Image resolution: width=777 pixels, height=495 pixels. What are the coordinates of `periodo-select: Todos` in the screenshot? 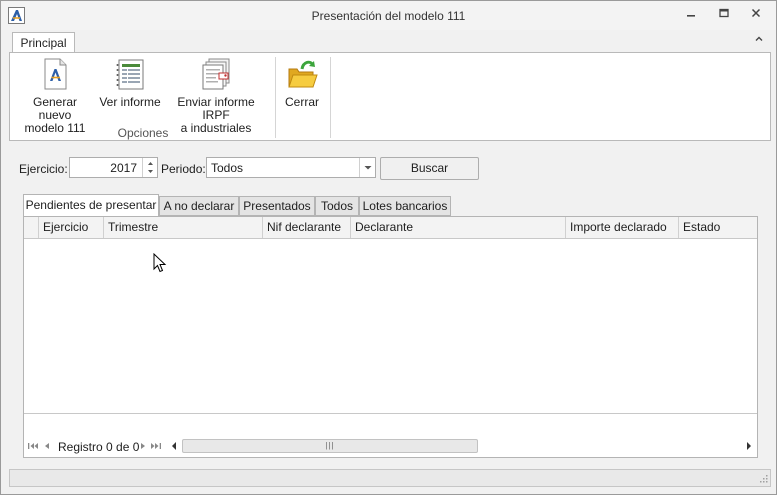 It's located at (291, 167).